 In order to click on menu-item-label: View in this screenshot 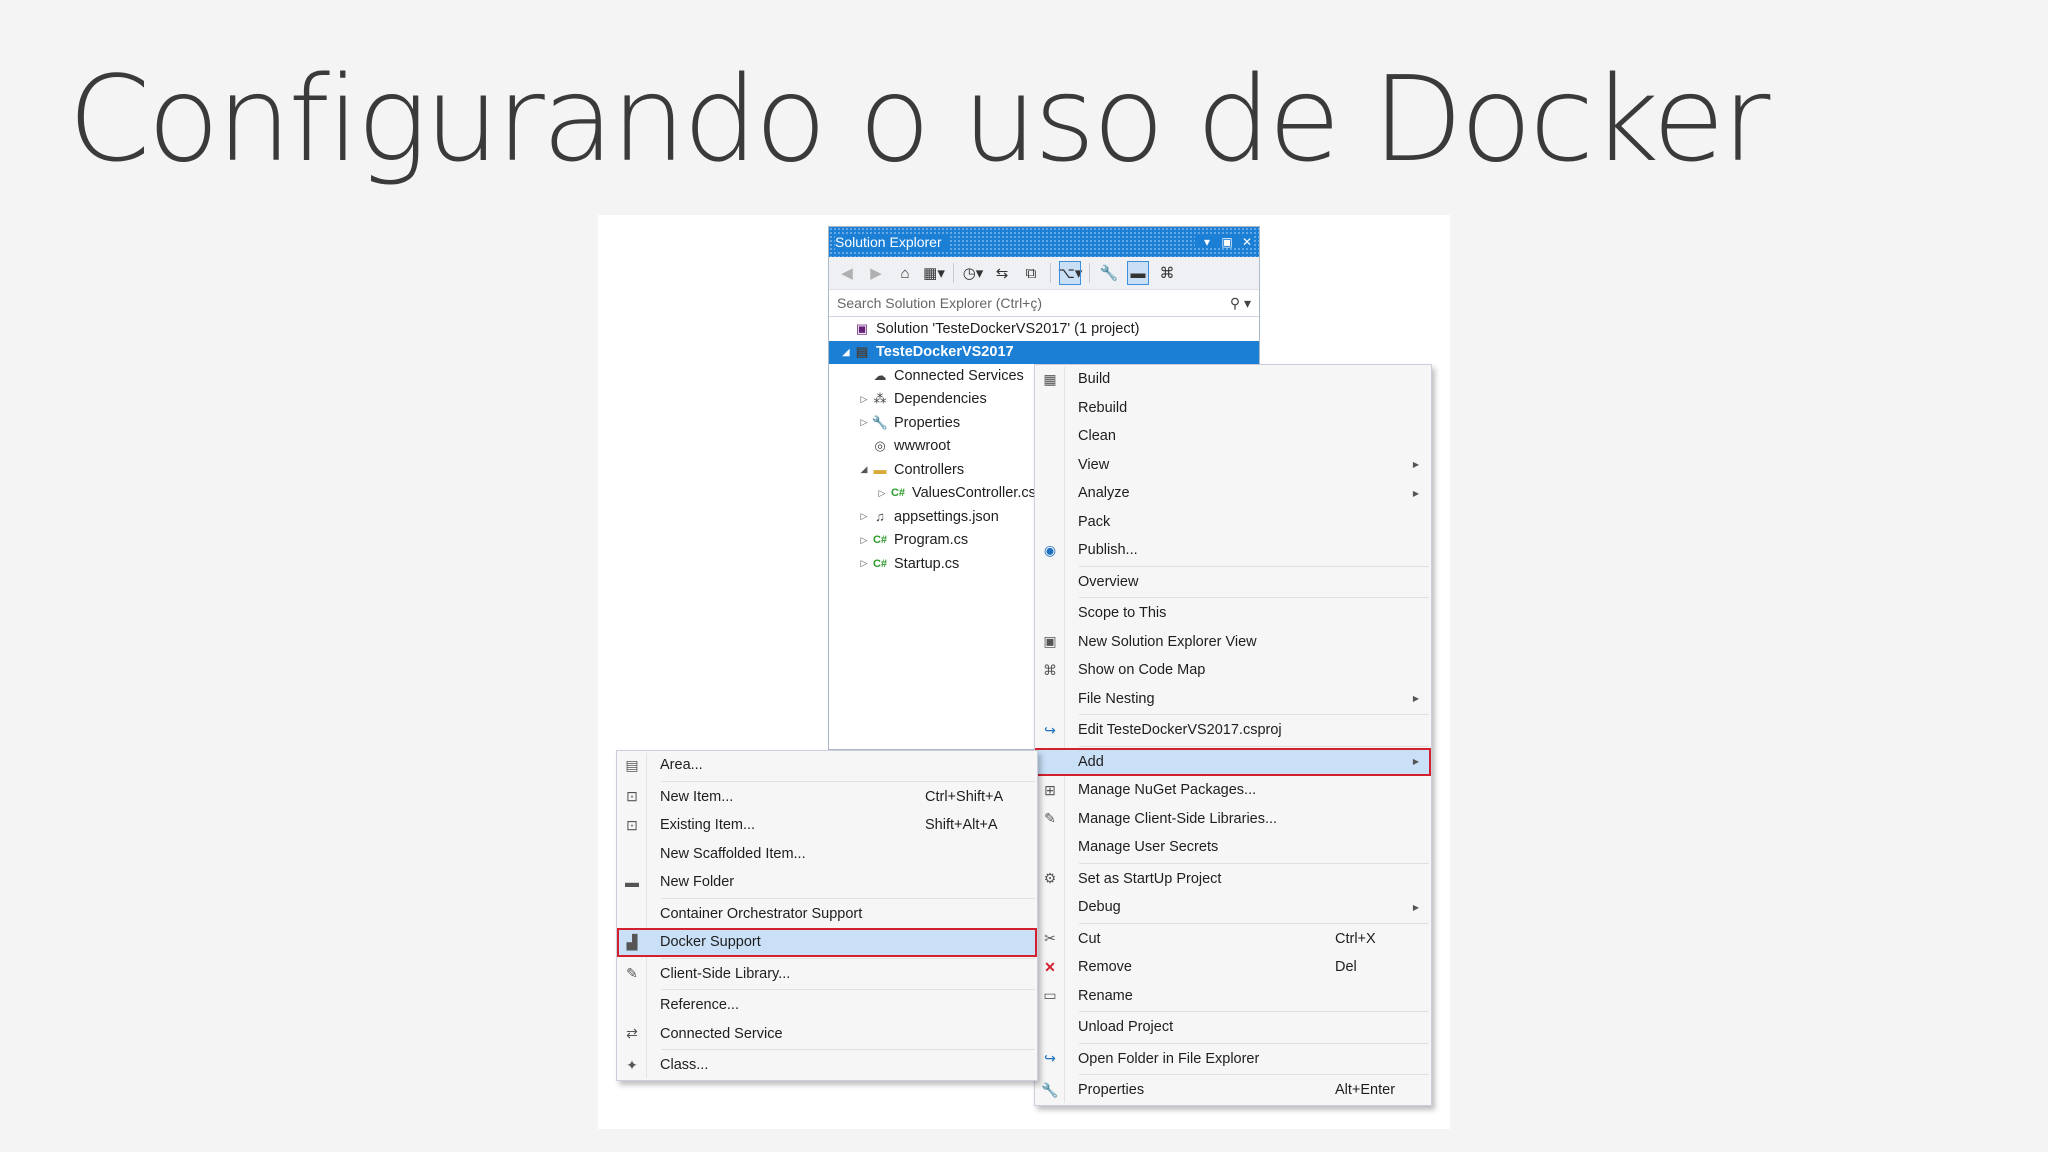, I will do `click(1094, 464)`.